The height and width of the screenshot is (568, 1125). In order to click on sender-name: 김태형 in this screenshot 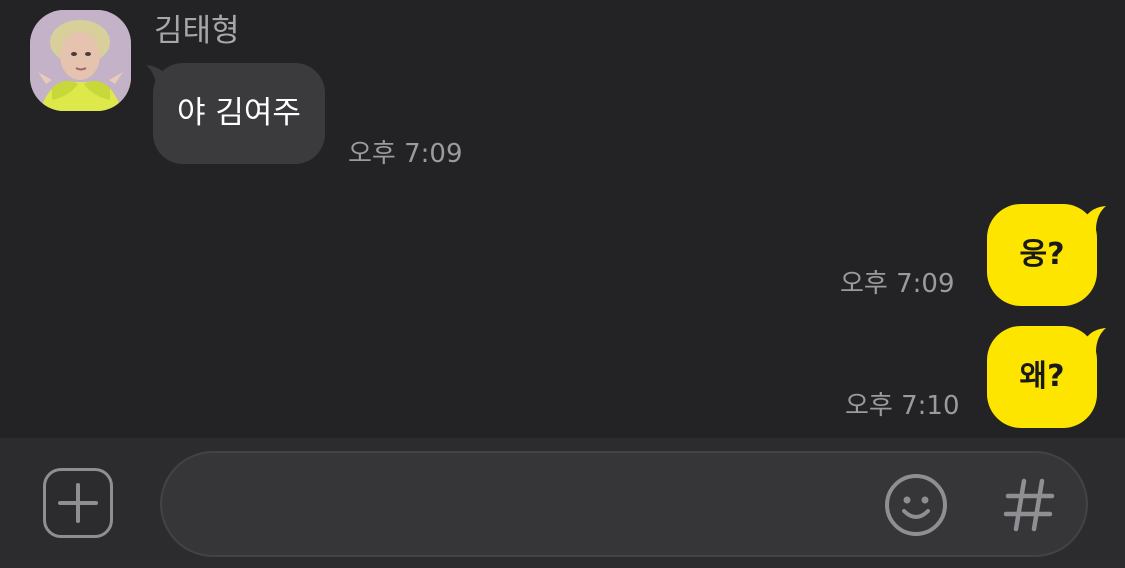, I will do `click(197, 31)`.